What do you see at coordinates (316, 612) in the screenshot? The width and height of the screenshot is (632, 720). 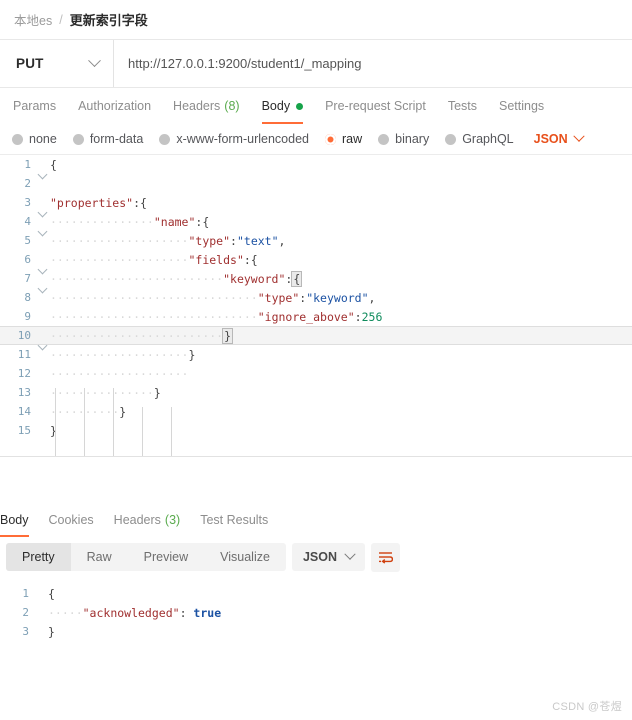 I see `code-line: 2 ·····"acknowledged": true` at bounding box center [316, 612].